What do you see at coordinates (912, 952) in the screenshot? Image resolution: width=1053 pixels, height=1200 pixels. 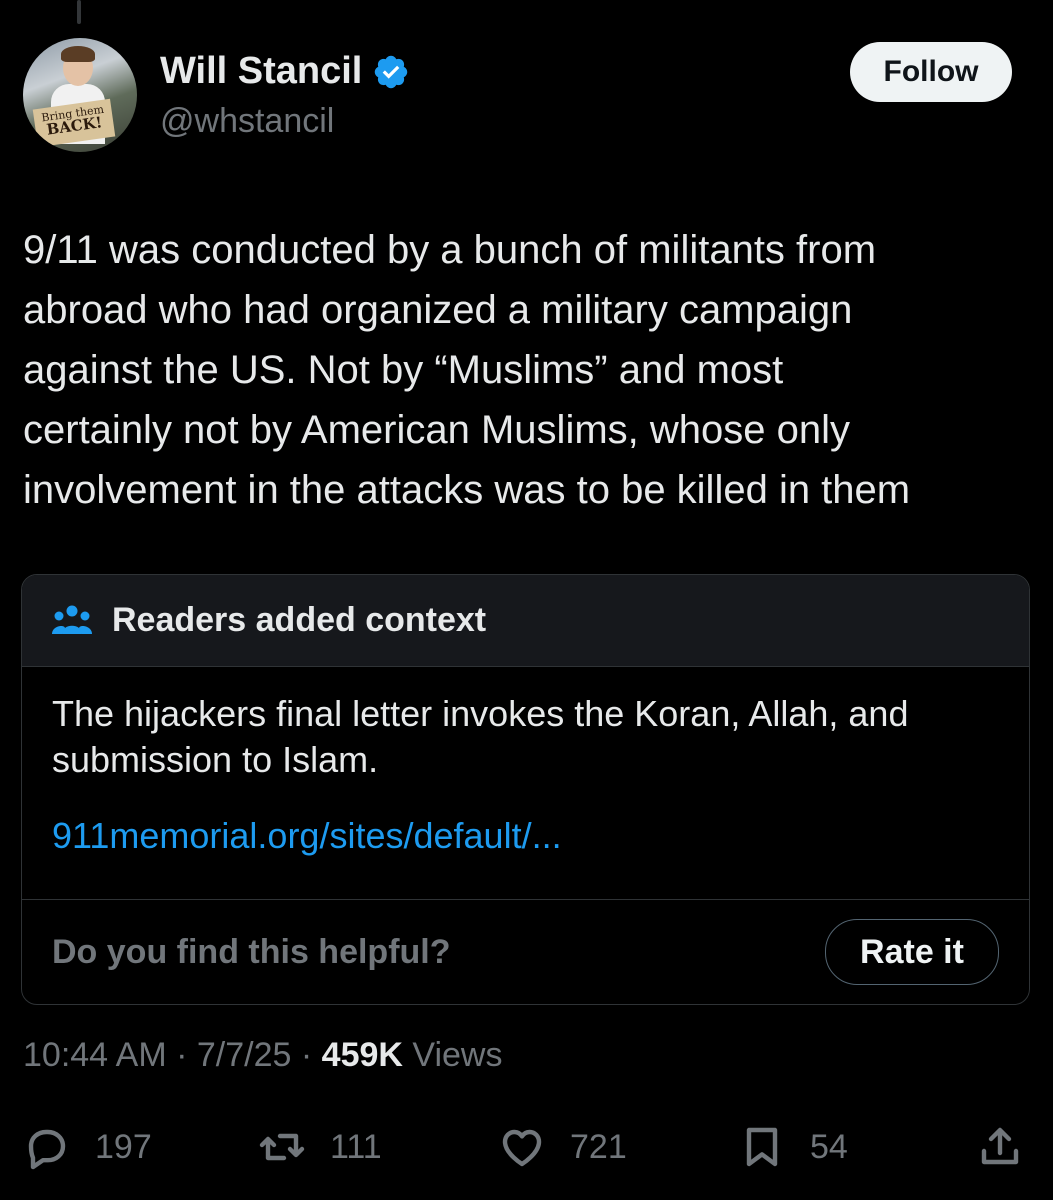 I see `rate-it-button: Rate it` at bounding box center [912, 952].